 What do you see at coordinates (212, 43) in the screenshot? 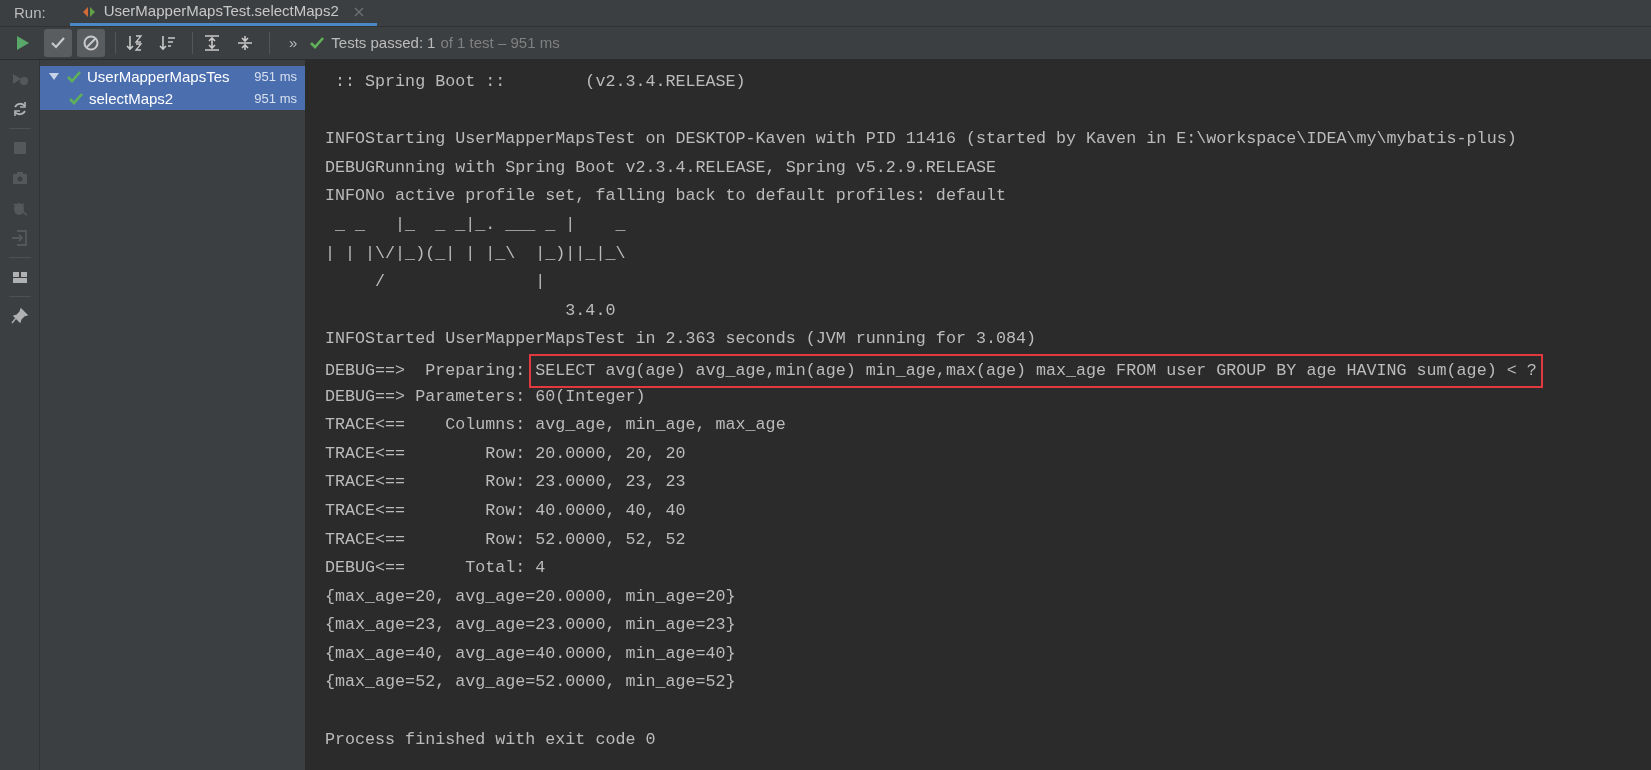
I see `expand-icon` at bounding box center [212, 43].